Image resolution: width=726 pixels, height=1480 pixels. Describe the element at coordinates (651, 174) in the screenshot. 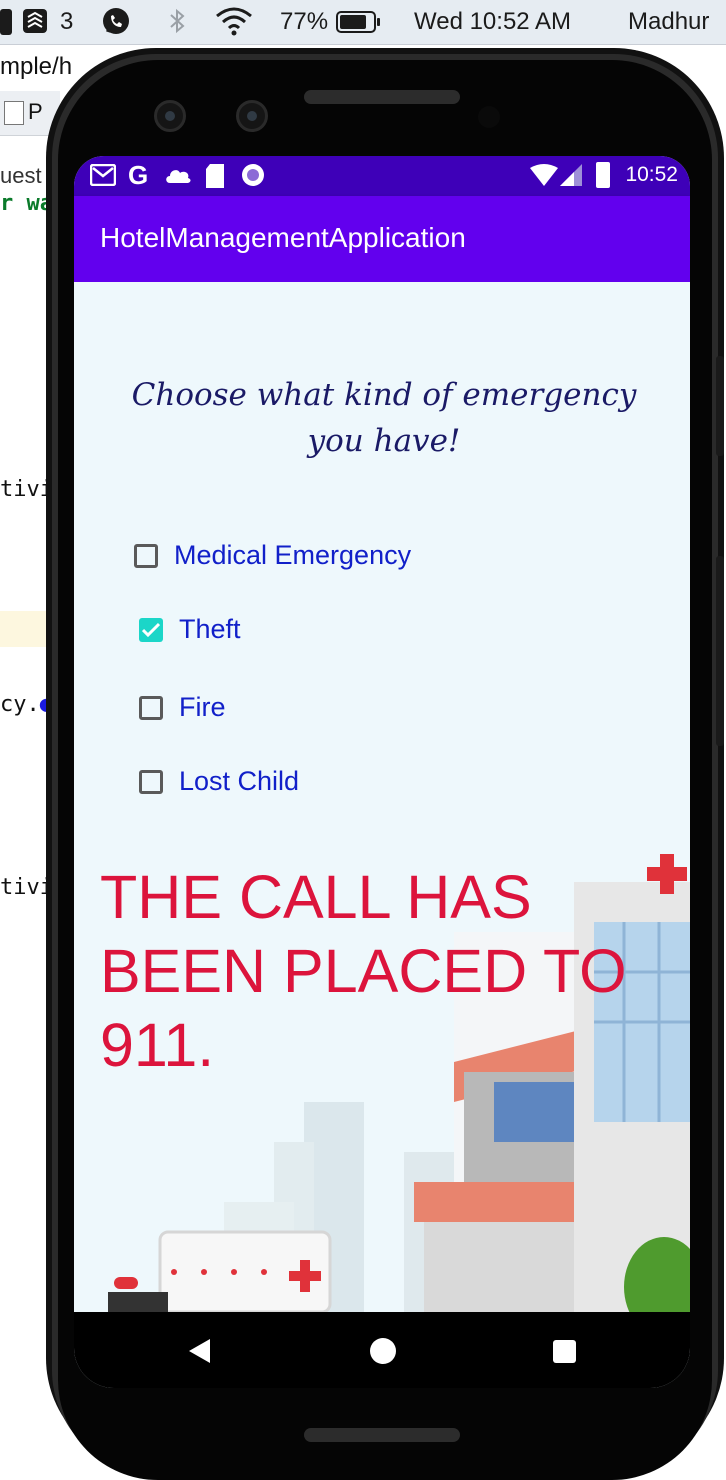

I see `status-time: 10:52` at that location.